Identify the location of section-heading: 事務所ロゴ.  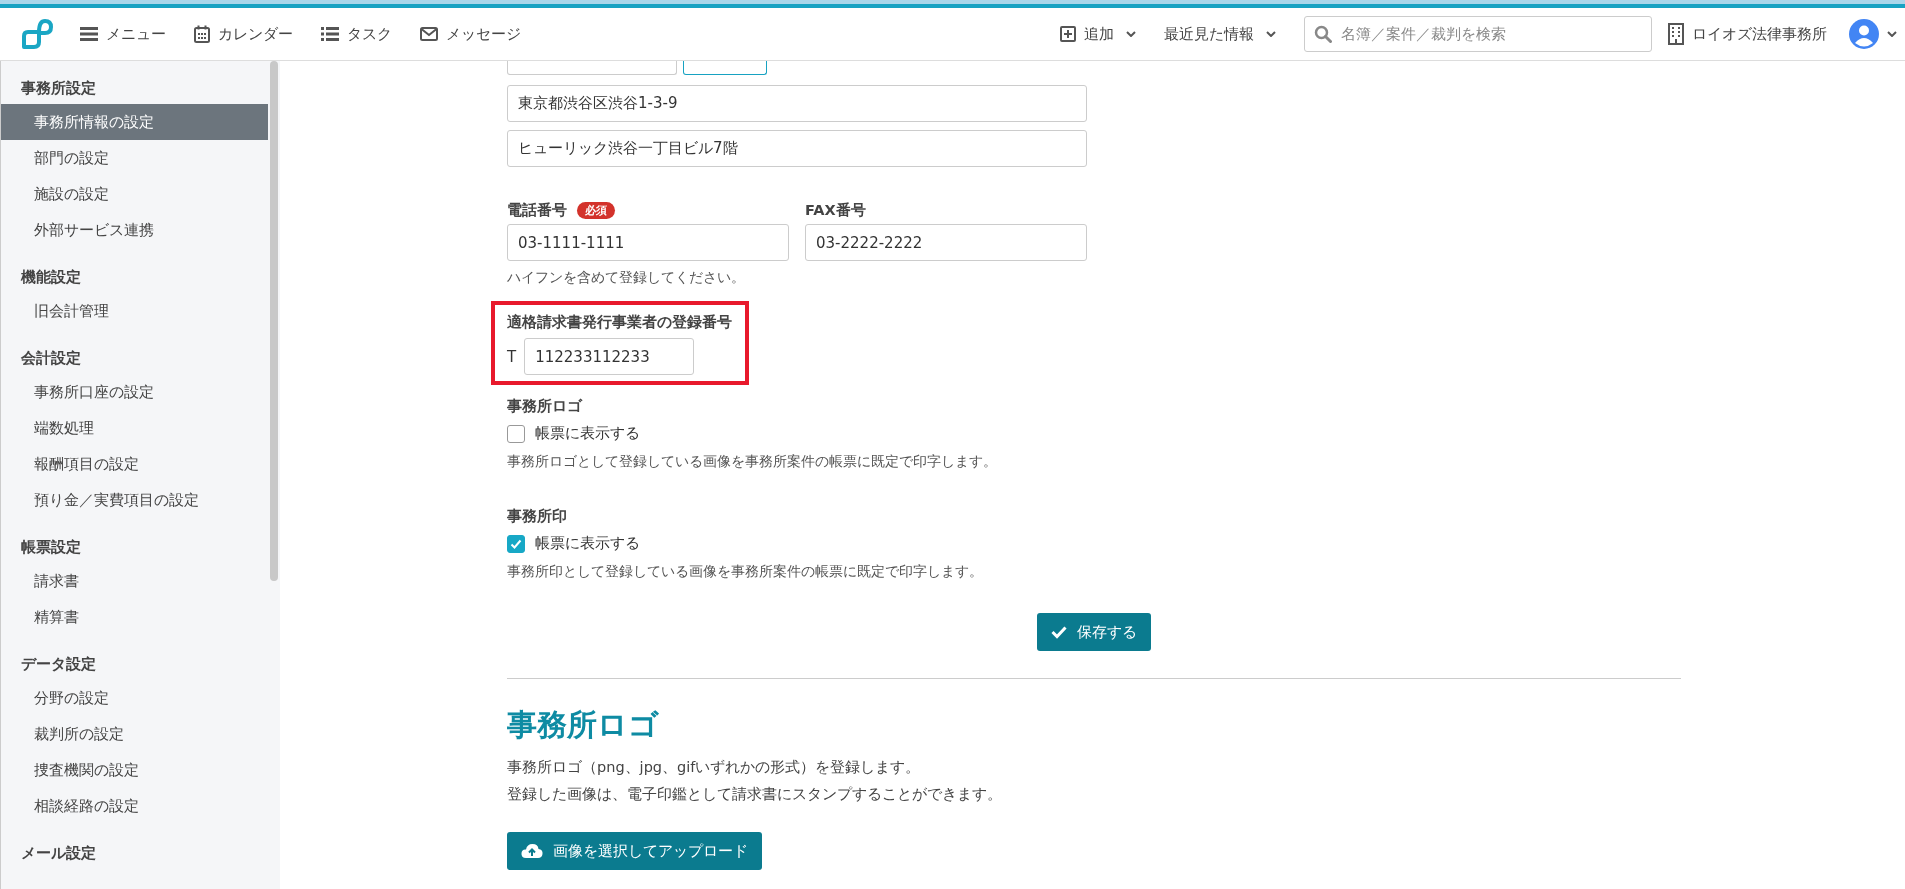
(583, 725).